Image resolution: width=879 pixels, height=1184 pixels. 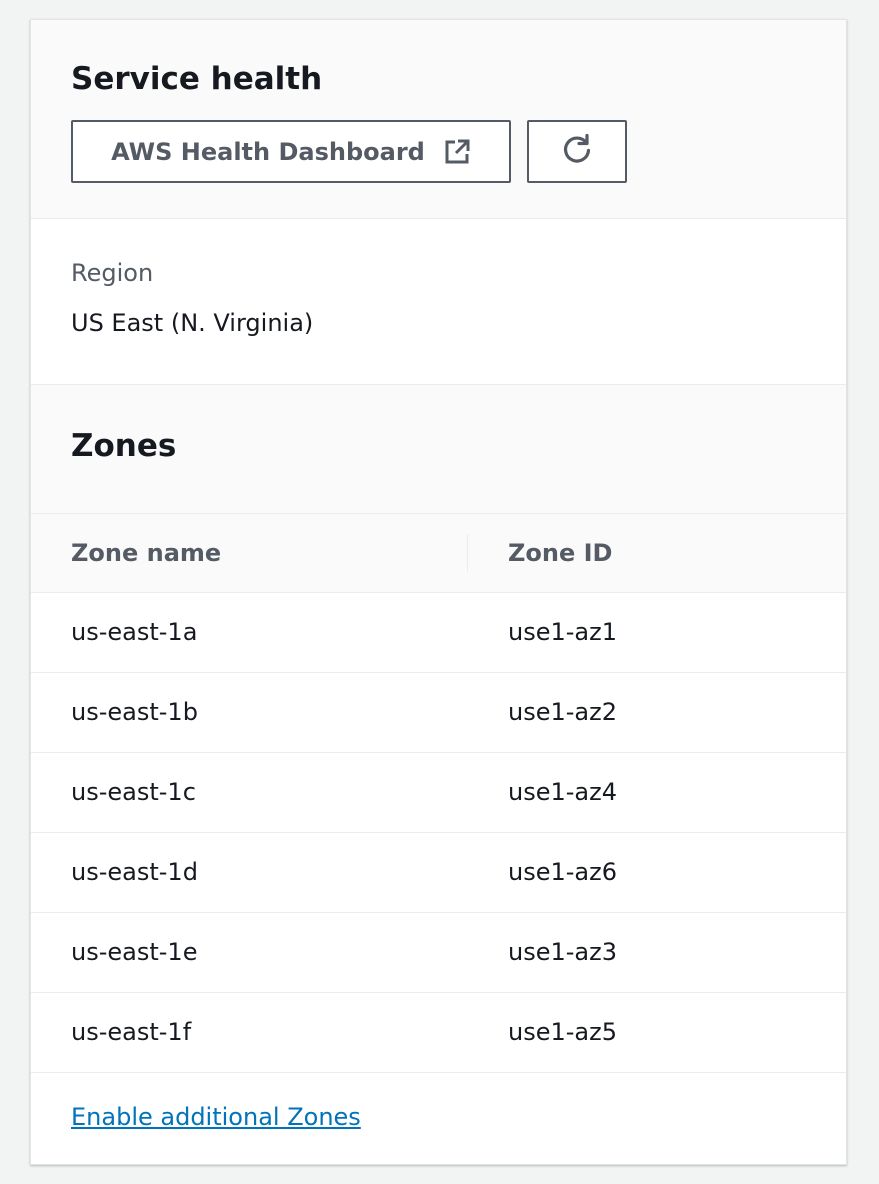 What do you see at coordinates (438, 449) in the screenshot?
I see `zones-header: Zones` at bounding box center [438, 449].